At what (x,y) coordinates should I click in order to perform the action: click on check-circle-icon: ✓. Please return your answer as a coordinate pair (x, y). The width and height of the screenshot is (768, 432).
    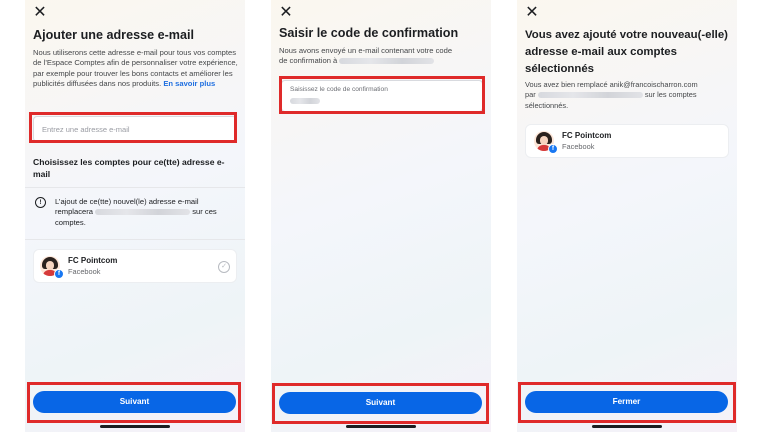
    Looking at the image, I should click on (224, 267).